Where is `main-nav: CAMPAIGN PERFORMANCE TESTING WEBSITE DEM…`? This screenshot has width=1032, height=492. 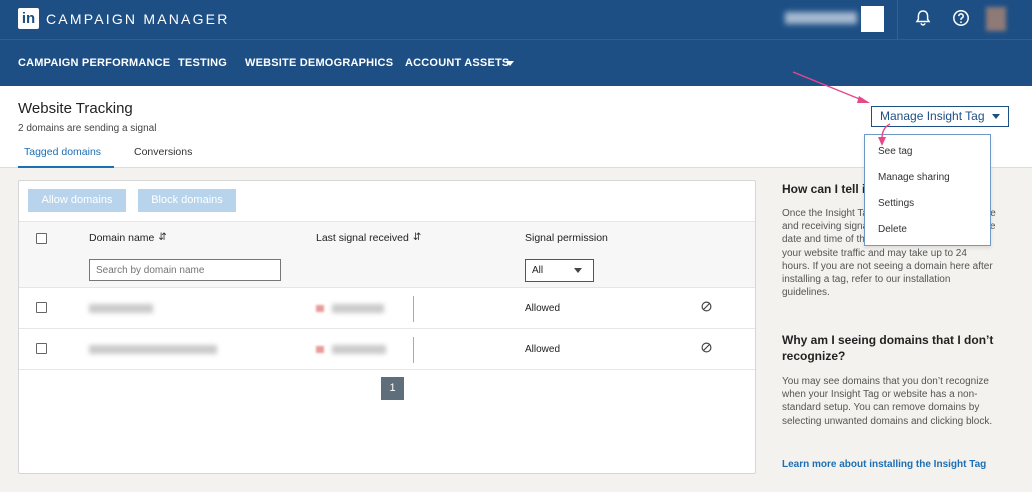
main-nav: CAMPAIGN PERFORMANCE TESTING WEBSITE DEM… is located at coordinates (516, 63).